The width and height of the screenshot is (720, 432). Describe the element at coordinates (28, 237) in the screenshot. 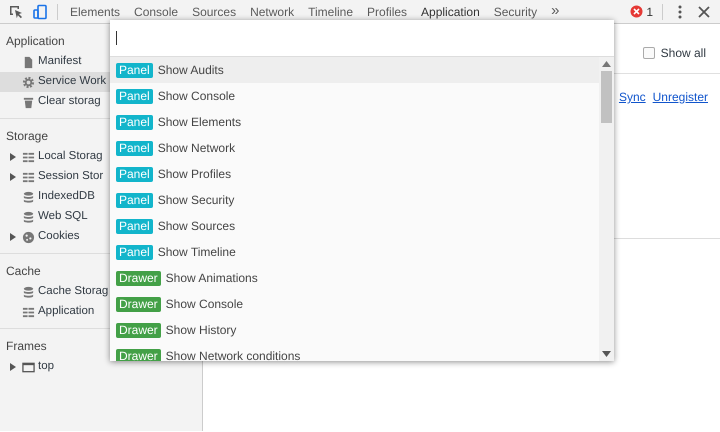

I see `cookie-icon` at that location.